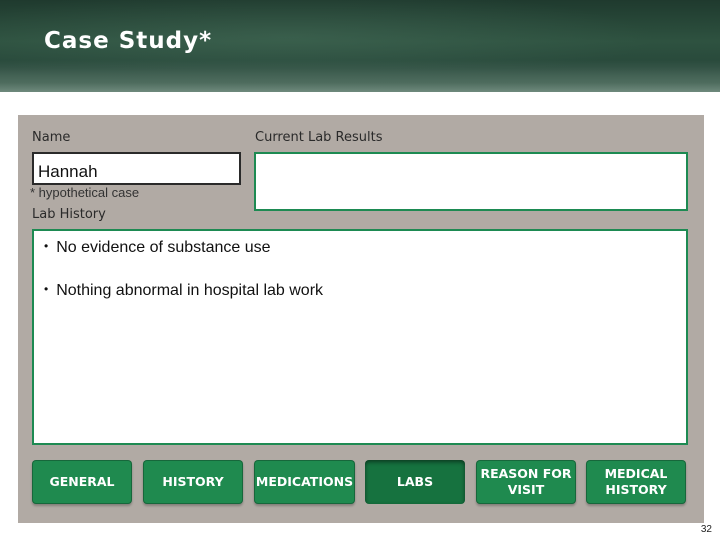 This screenshot has width=720, height=540. Describe the element at coordinates (136, 168) in the screenshot. I see `name-field: Hannah` at that location.